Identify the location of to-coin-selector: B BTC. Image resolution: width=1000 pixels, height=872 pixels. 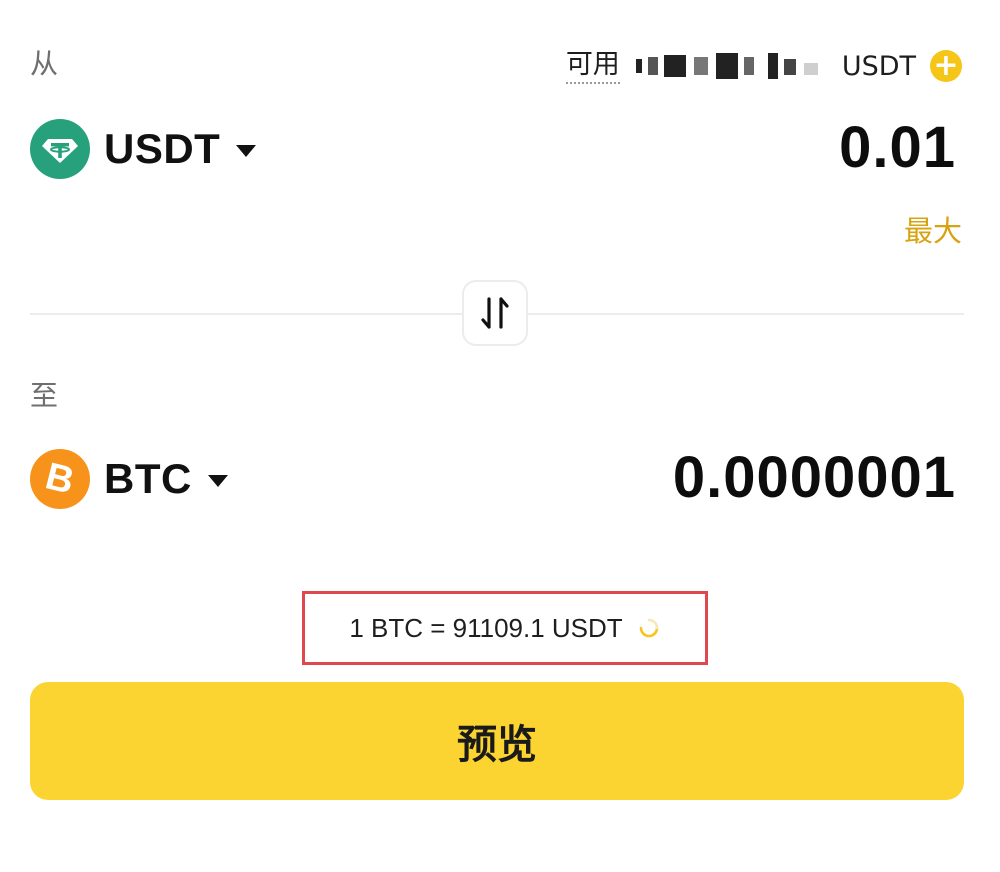
(129, 479).